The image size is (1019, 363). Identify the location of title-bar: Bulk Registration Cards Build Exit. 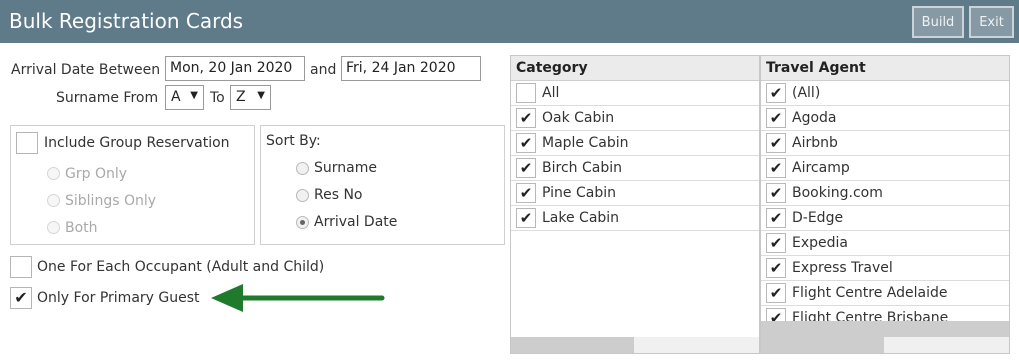
(509, 21).